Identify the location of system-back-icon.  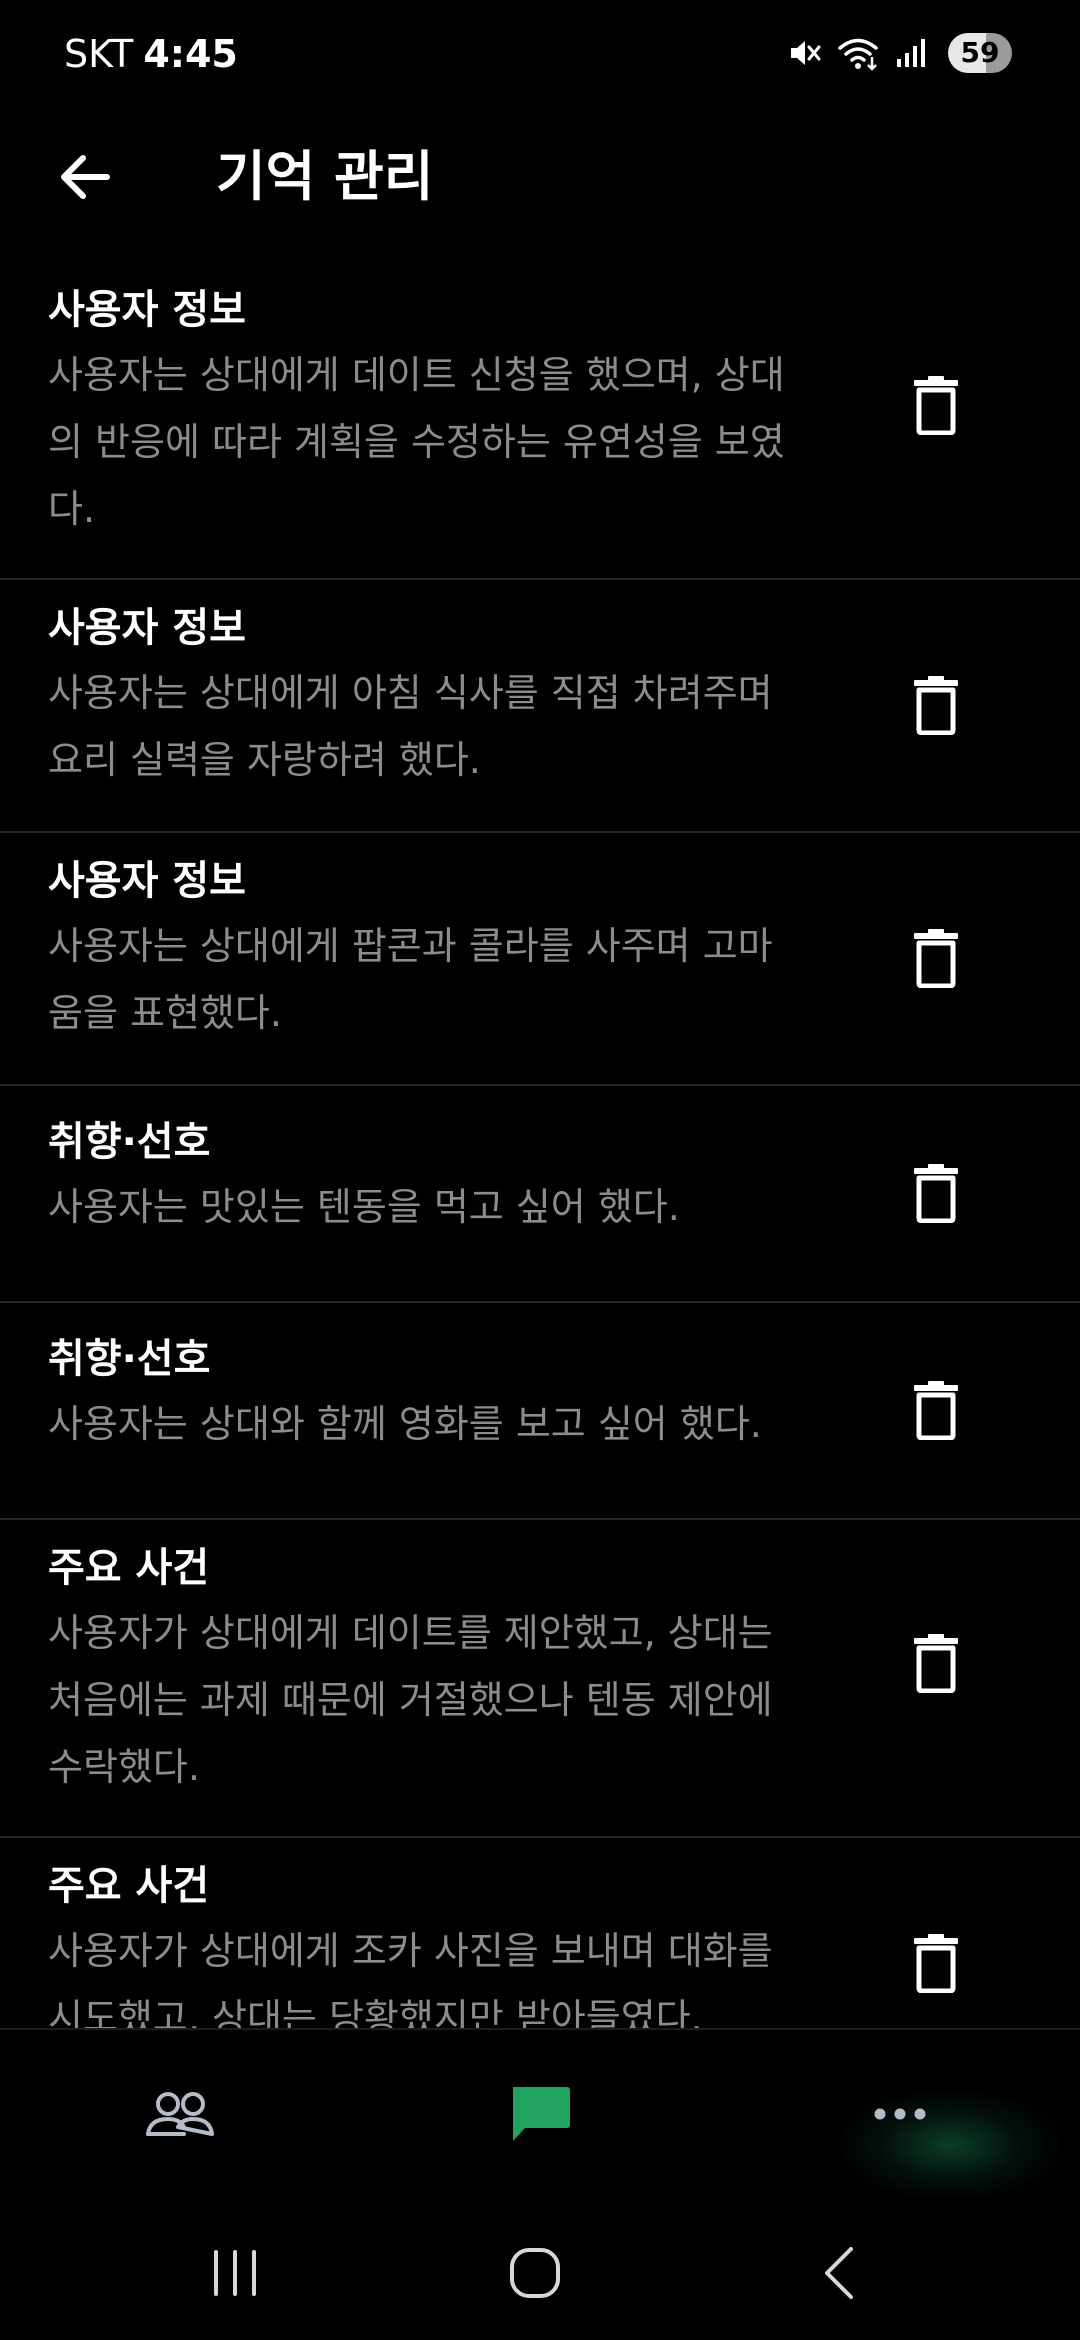
(839, 2275).